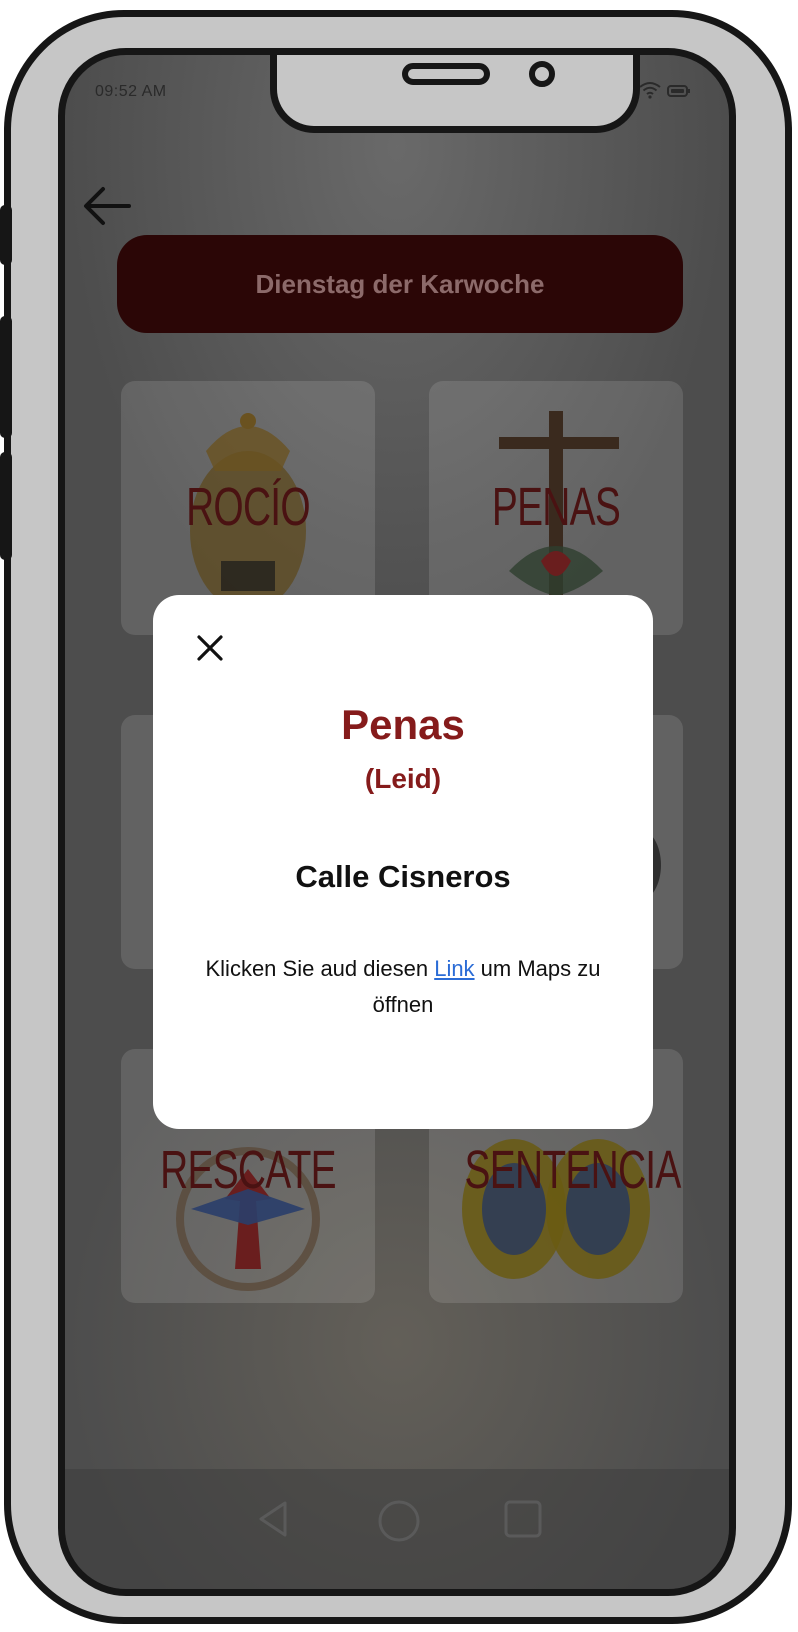 The height and width of the screenshot is (1632, 798). What do you see at coordinates (210, 648) in the screenshot?
I see `close-x-icon` at bounding box center [210, 648].